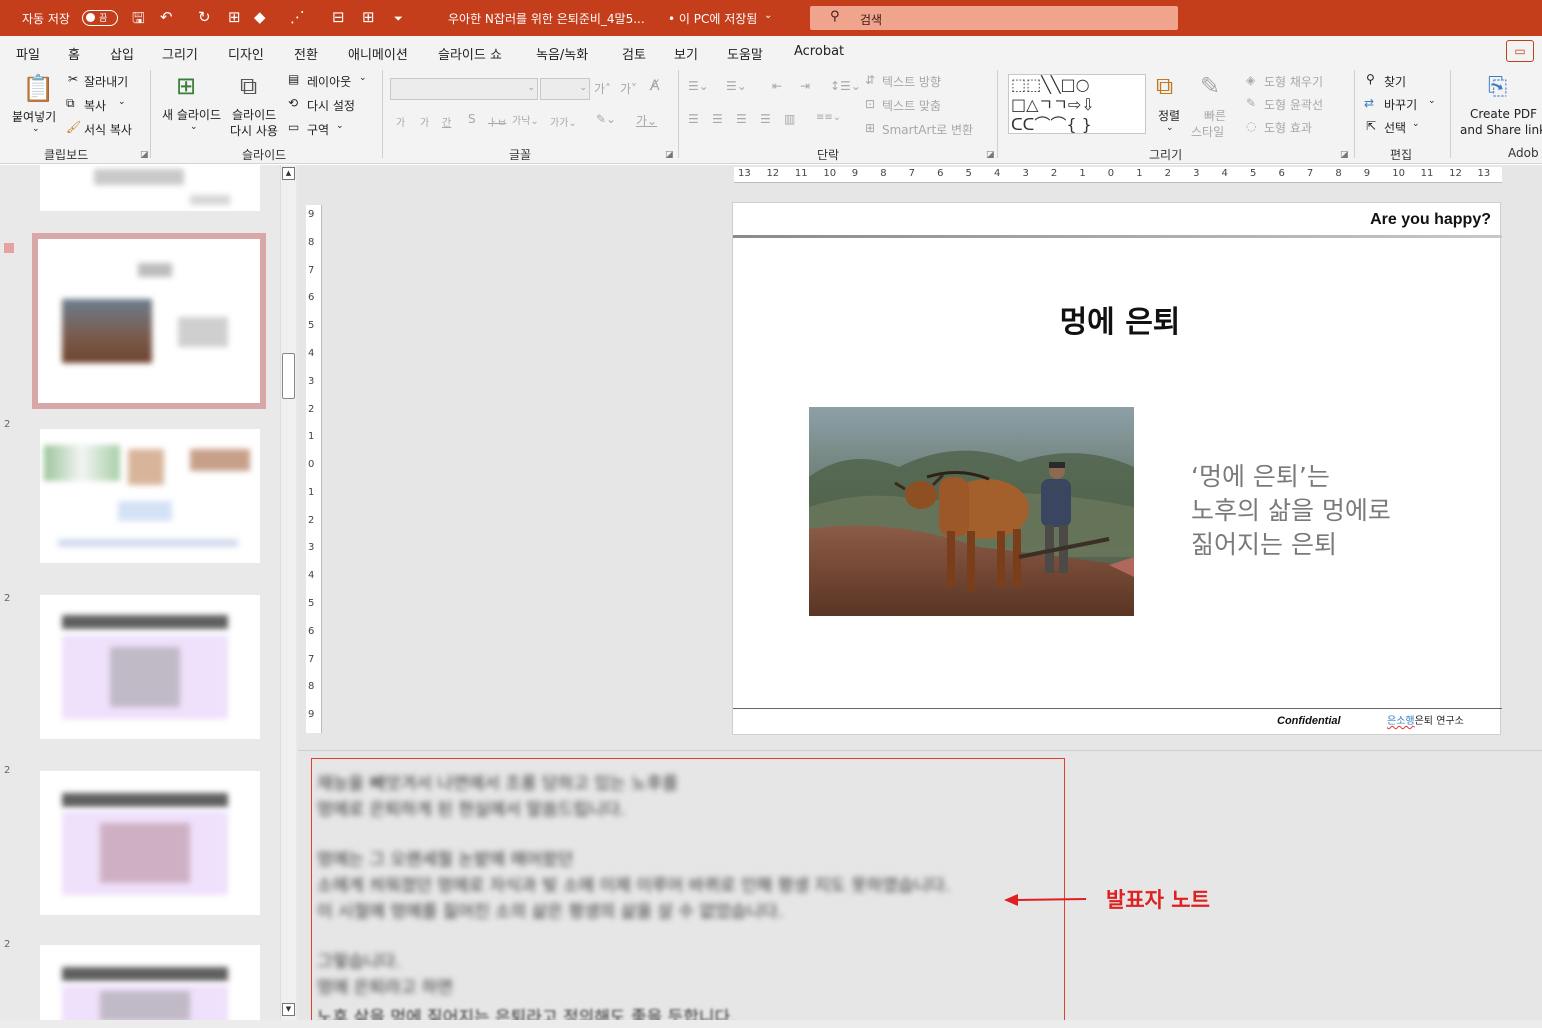  What do you see at coordinates (122, 53) in the screenshot?
I see `tab-insert: 삽입` at bounding box center [122, 53].